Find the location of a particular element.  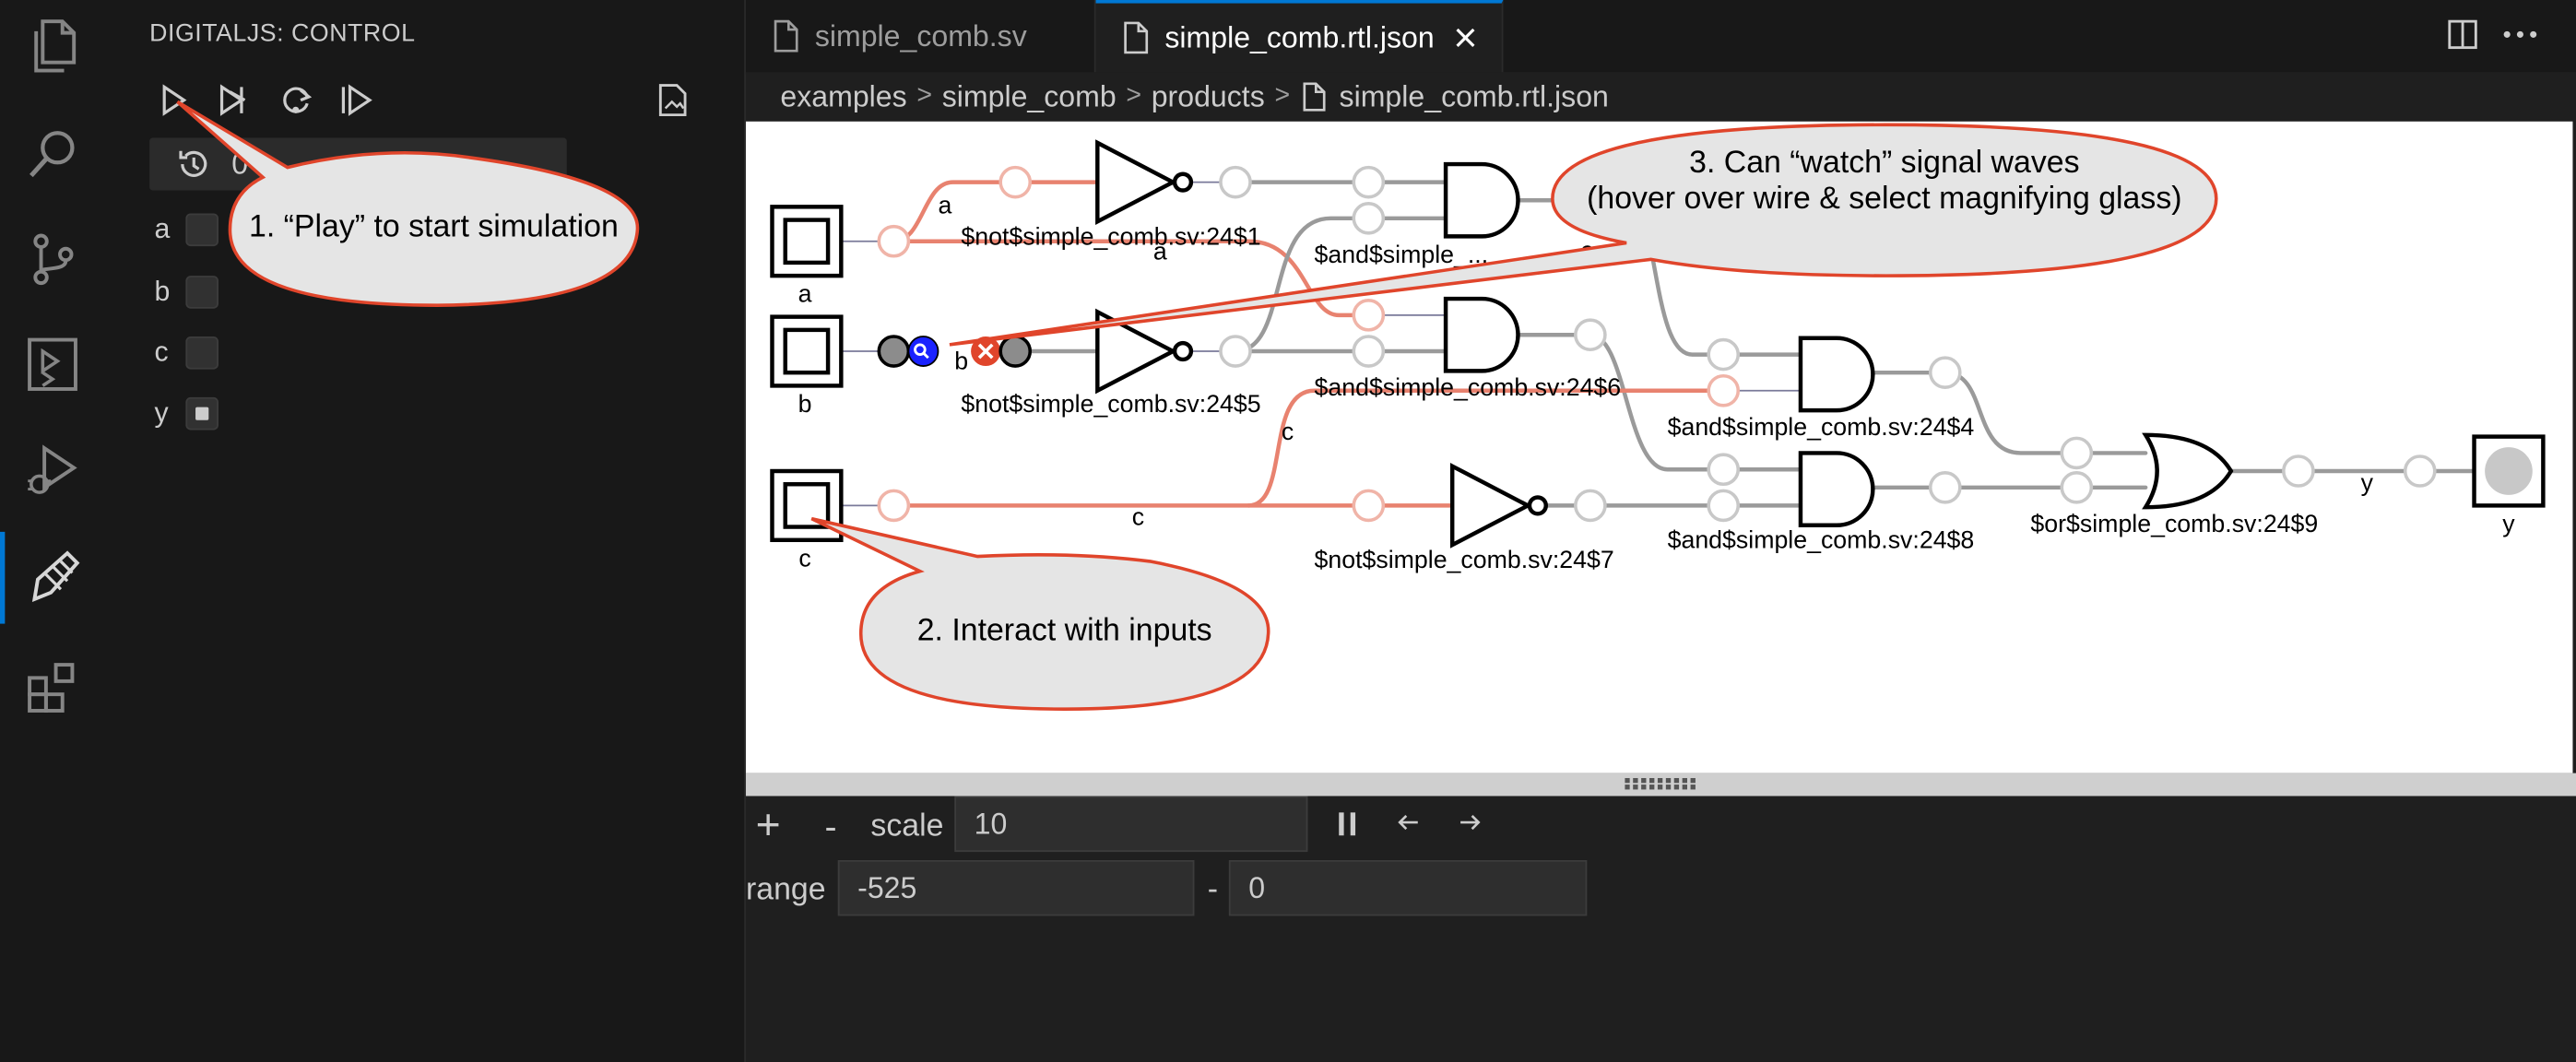

callout-play-text: 1. “Play” to start simulation is located at coordinates (434, 227).